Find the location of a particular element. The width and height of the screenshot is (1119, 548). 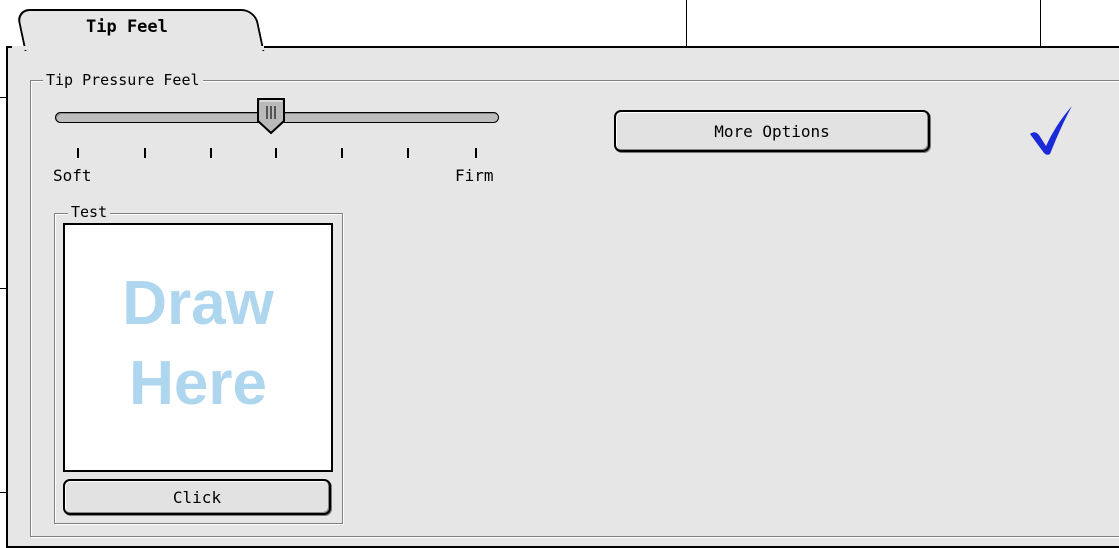

draw-here-line2: Here is located at coordinates (198, 383).